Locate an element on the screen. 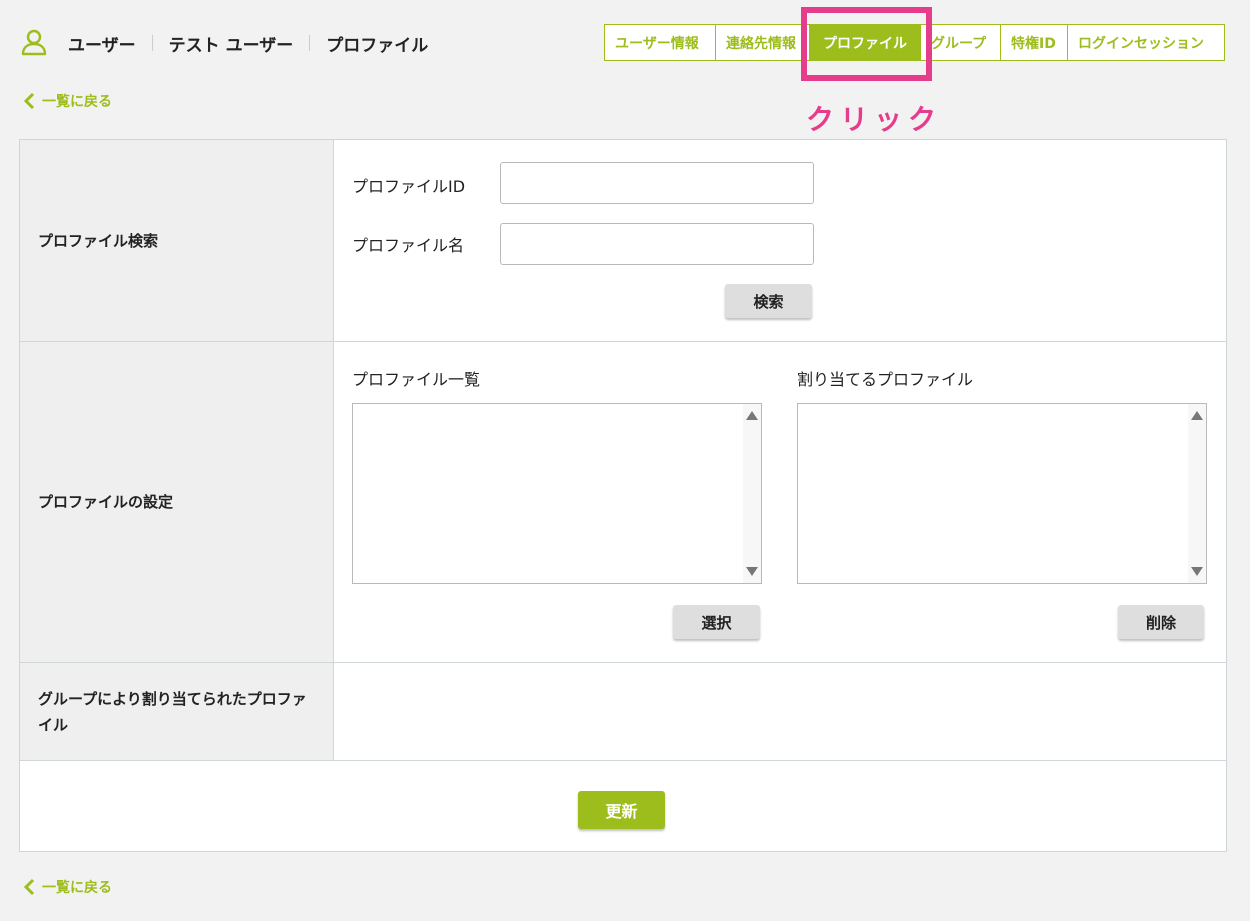  delete-button: 削除 is located at coordinates (1161, 622).